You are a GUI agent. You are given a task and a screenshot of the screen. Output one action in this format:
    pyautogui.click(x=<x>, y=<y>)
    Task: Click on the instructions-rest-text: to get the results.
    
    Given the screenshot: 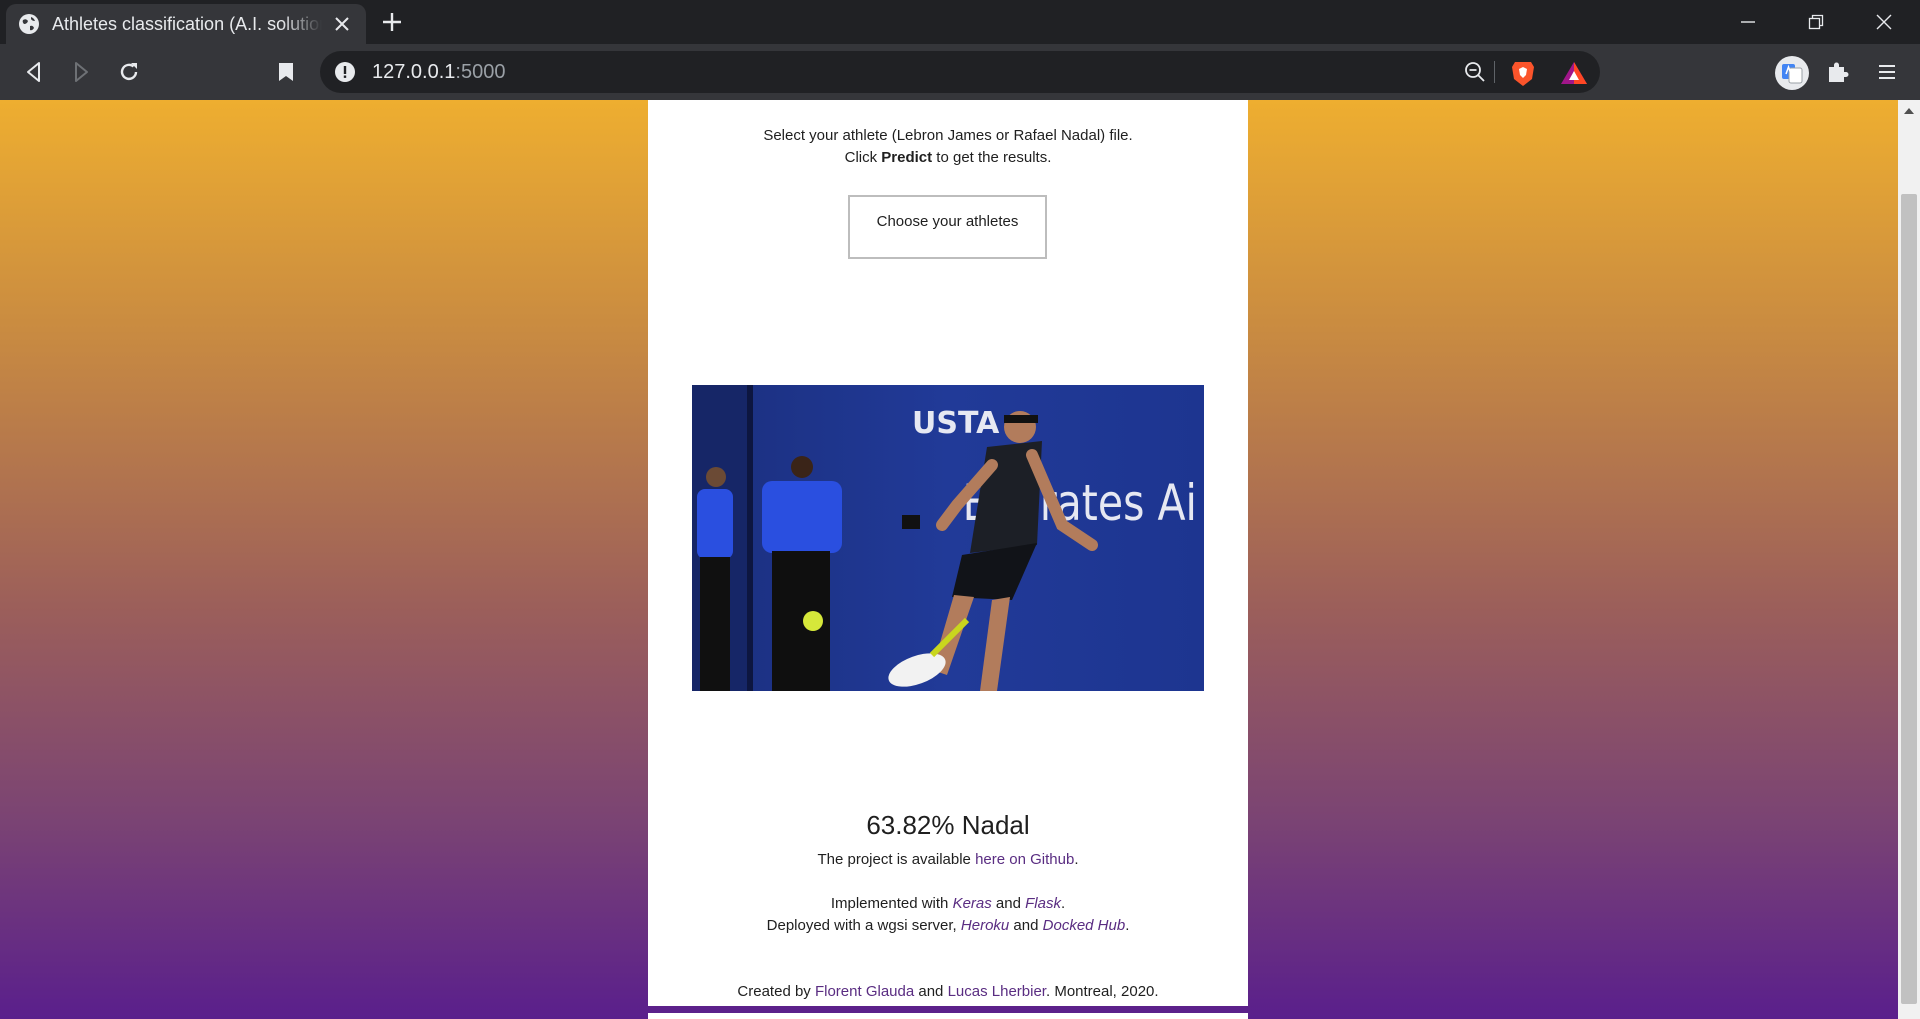 What is the action you would take?
    pyautogui.click(x=992, y=157)
    